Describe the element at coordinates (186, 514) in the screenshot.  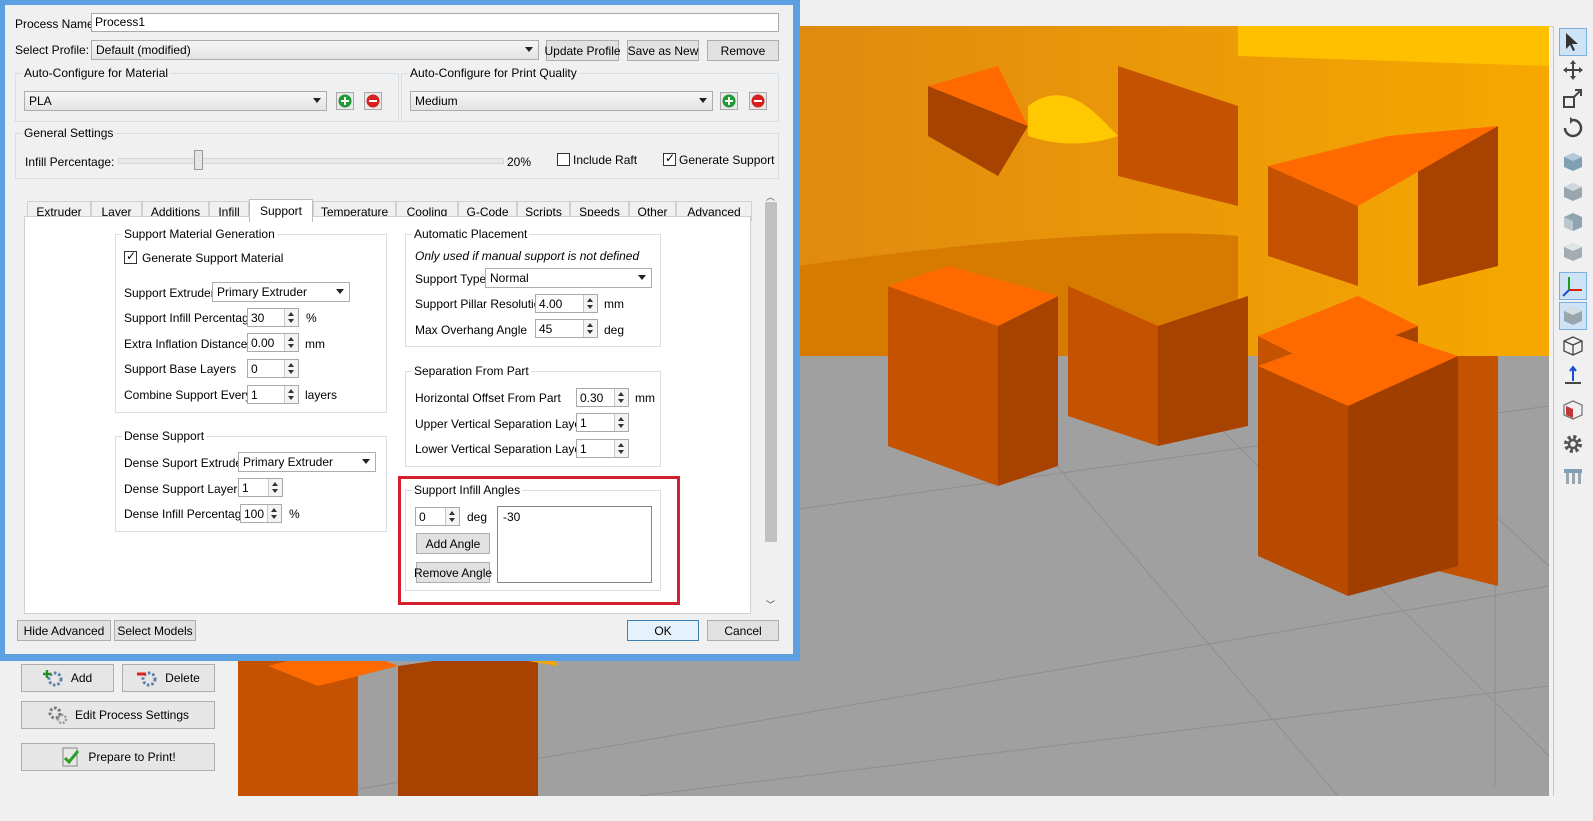
I see `dense-infill-label: Dense Infill Percentage` at that location.